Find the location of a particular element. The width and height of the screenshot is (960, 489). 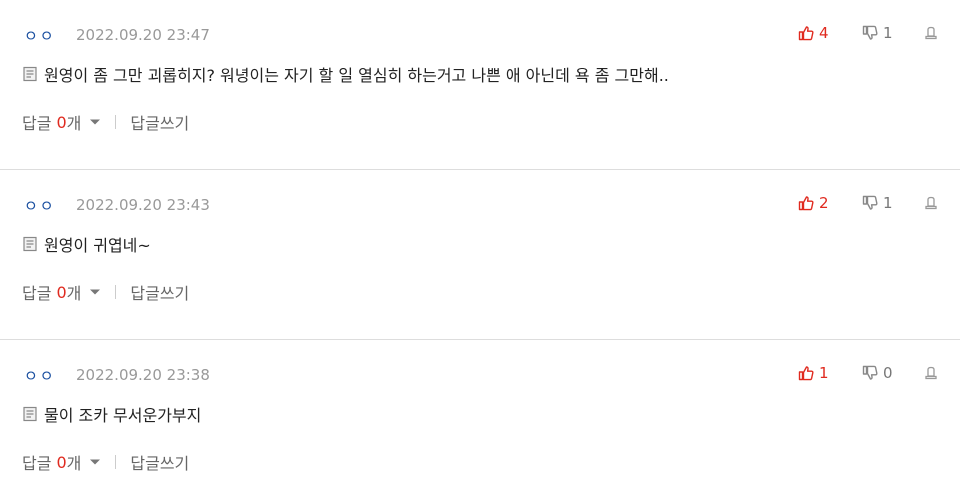

comment-body: 원영이 귀엽네~ is located at coordinates (86, 244).